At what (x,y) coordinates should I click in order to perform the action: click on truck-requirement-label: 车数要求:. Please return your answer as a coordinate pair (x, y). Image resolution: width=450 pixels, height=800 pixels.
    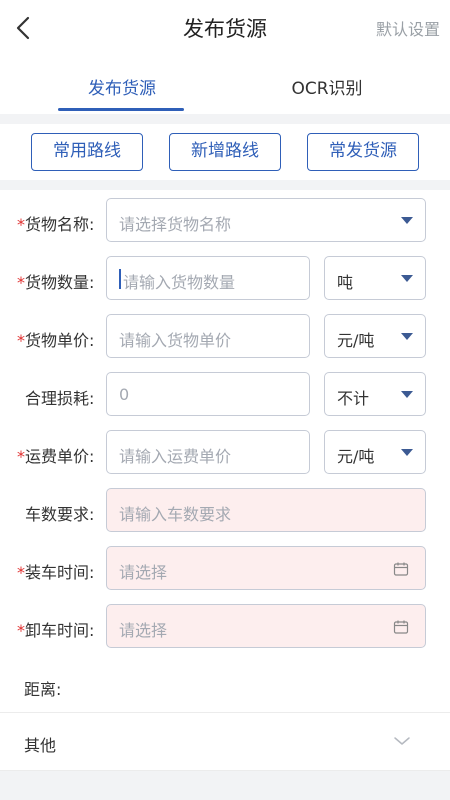
    Looking at the image, I should click on (60, 514).